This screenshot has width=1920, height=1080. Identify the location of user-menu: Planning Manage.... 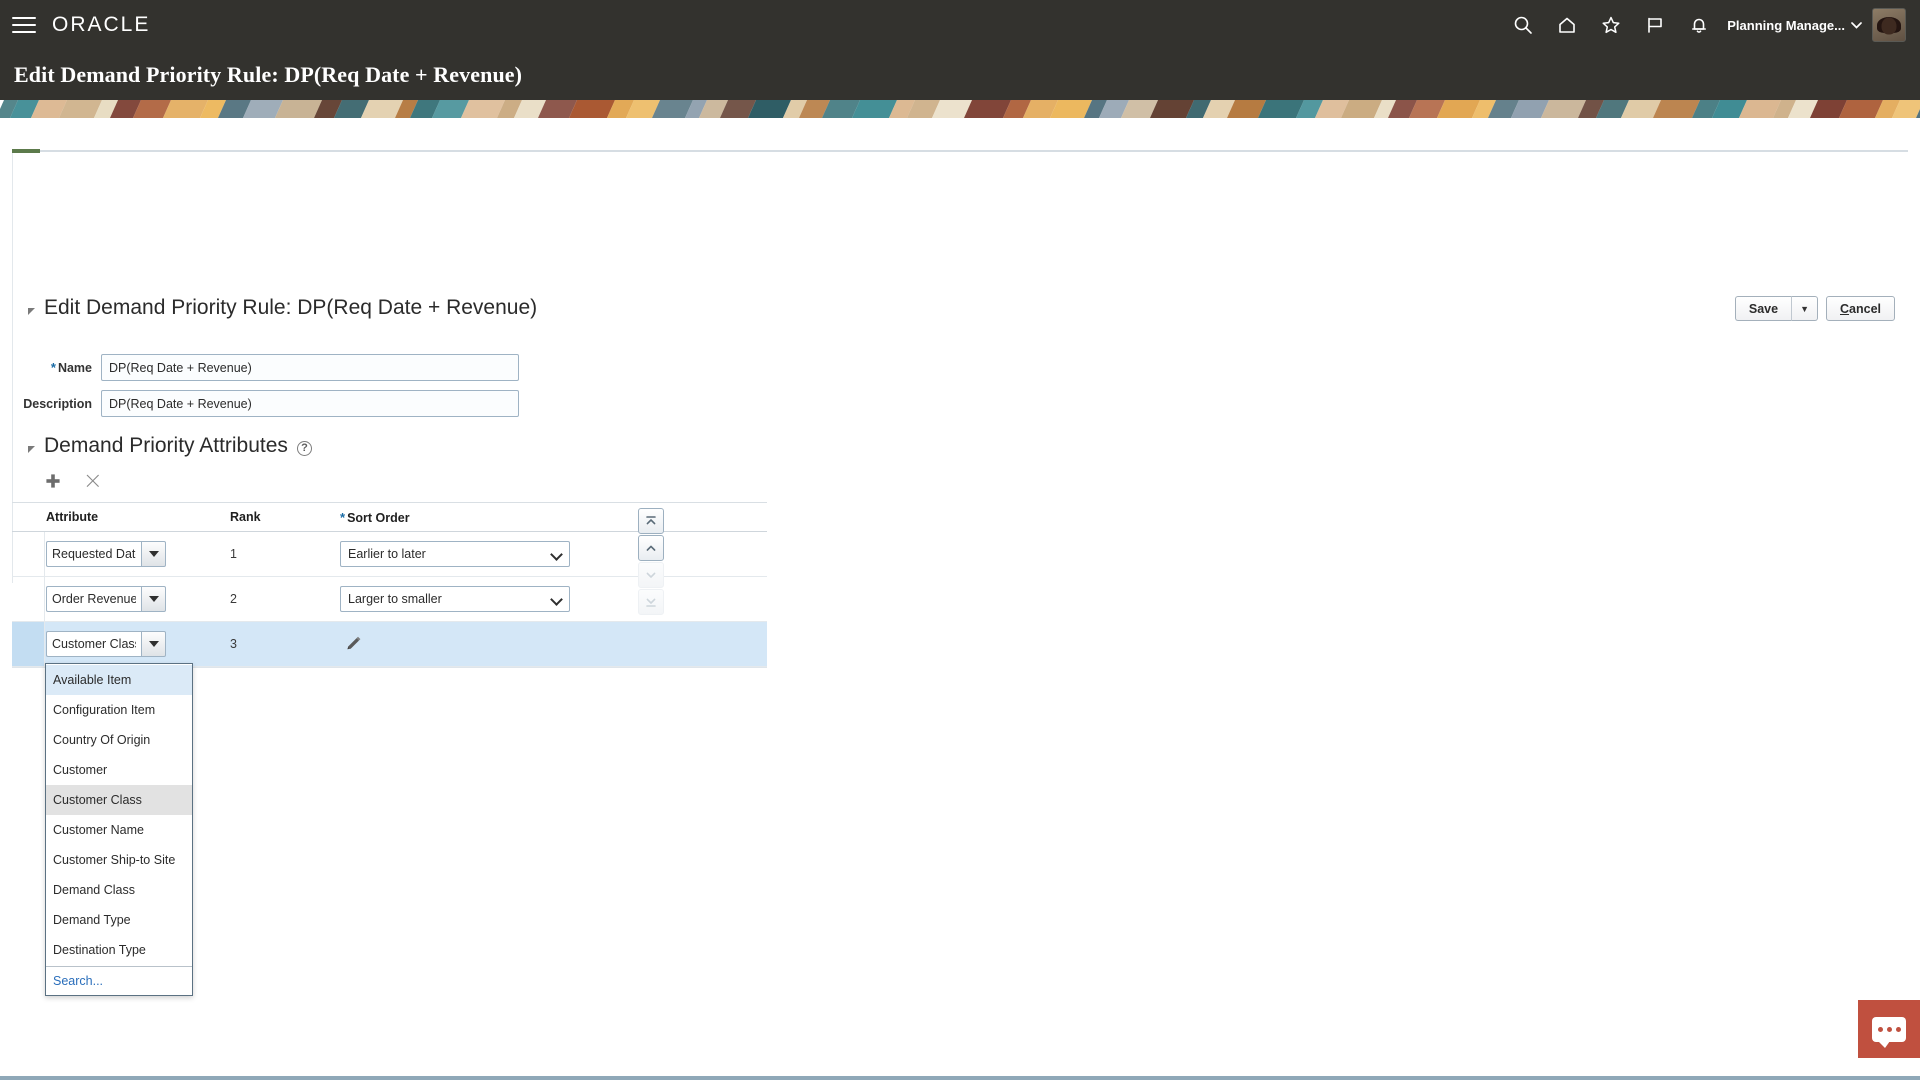
(1794, 25).